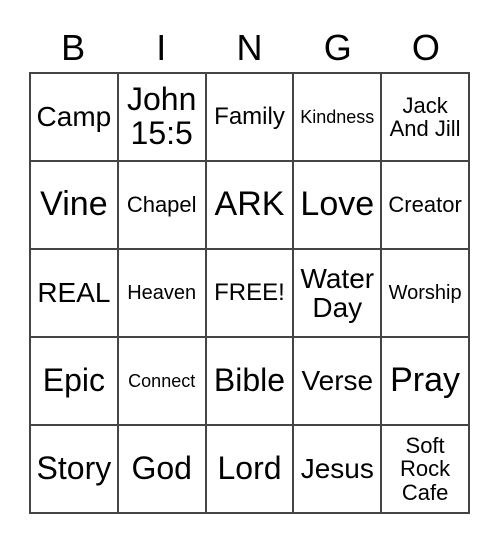 The height and width of the screenshot is (544, 500). I want to click on bingo-cell: Chapel, so click(161, 205).